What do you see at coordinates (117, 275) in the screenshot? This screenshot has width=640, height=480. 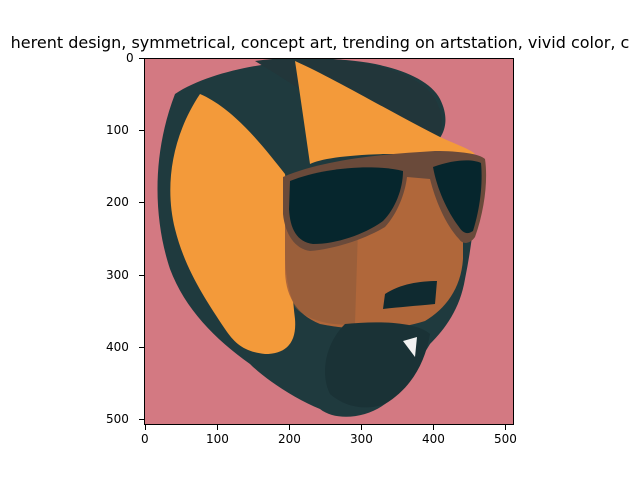 I see `y-tick-label: 300` at bounding box center [117, 275].